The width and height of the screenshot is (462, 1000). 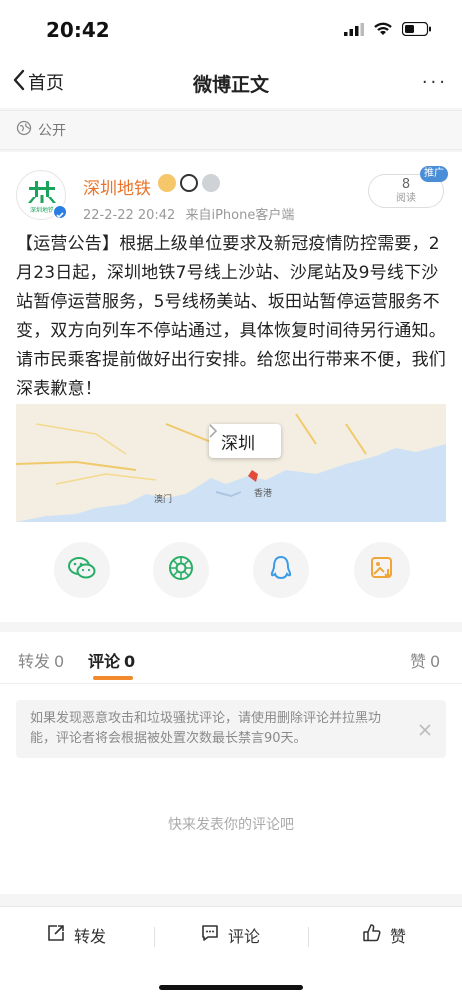 What do you see at coordinates (244, 936) in the screenshot?
I see `comment-label: 评论` at bounding box center [244, 936].